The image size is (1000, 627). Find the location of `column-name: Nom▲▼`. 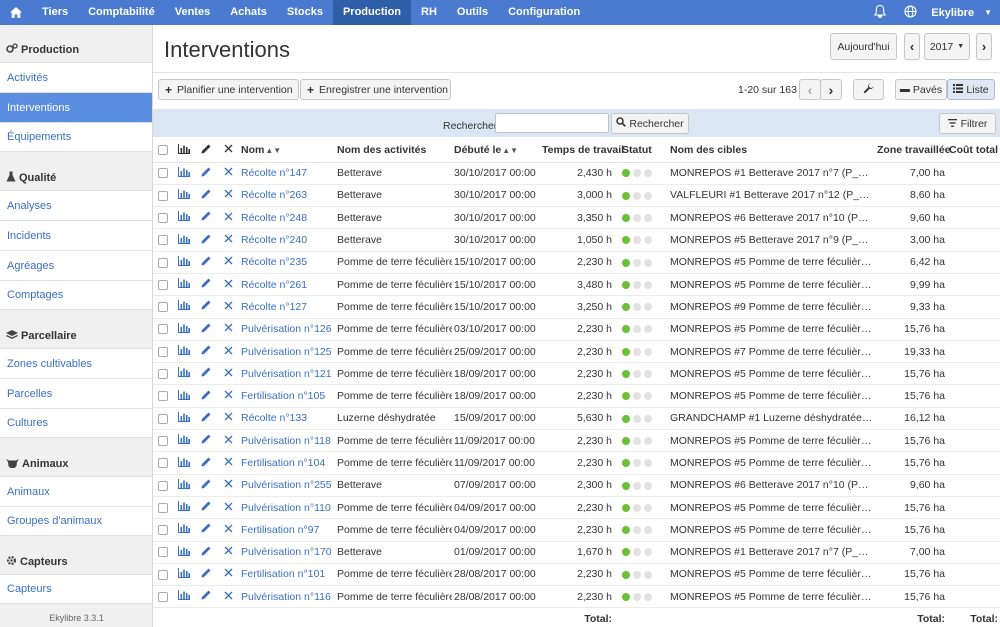

column-name: Nom▲▼ is located at coordinates (287, 151).